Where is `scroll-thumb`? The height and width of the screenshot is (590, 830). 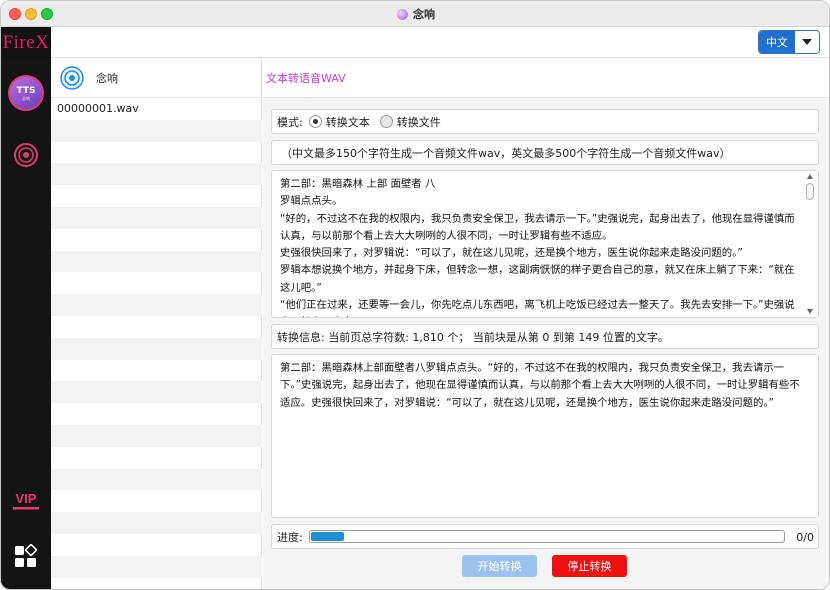 scroll-thumb is located at coordinates (810, 191).